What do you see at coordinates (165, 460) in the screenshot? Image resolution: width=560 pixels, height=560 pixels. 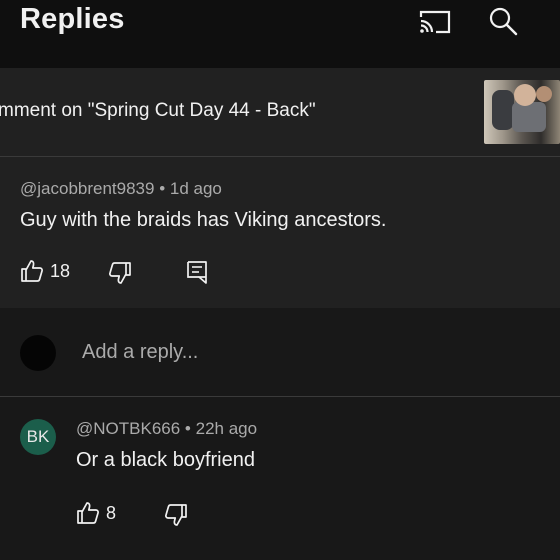 I see `comment-text: Or a black boyfriend` at bounding box center [165, 460].